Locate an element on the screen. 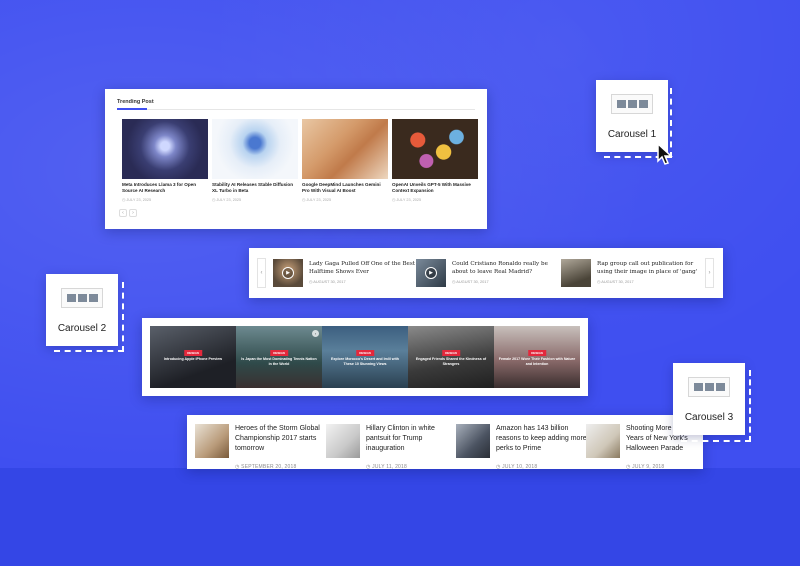 The image size is (800, 566). news-date-text: JULY 10, 2018 is located at coordinates (520, 467).